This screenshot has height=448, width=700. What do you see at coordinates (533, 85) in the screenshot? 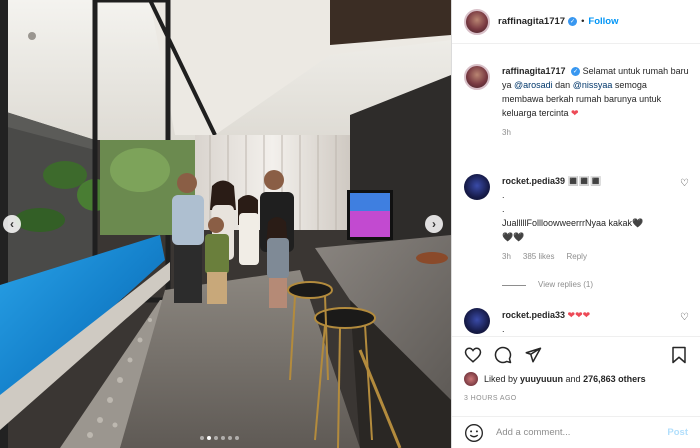
I see `mention-arosadi: @arosadi` at bounding box center [533, 85].